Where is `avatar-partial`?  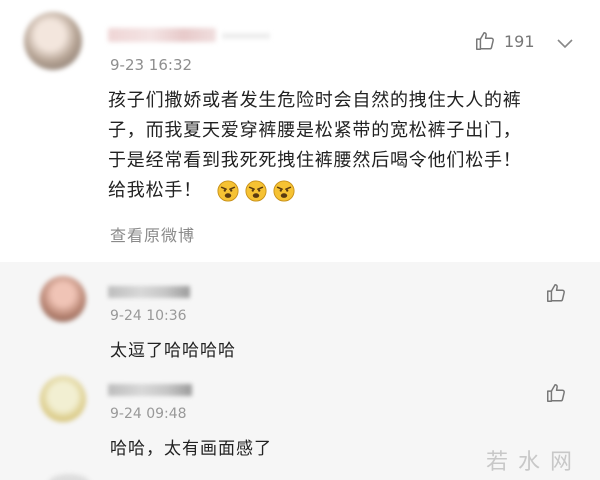
avatar-partial is located at coordinates (69, 477).